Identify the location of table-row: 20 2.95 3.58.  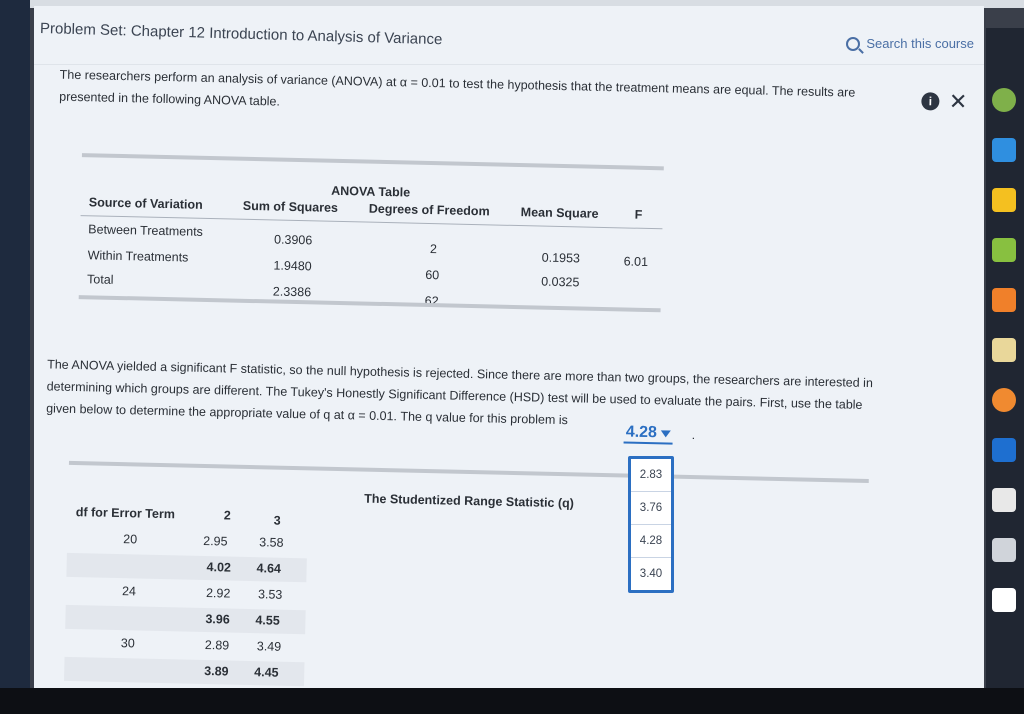
(187, 541).